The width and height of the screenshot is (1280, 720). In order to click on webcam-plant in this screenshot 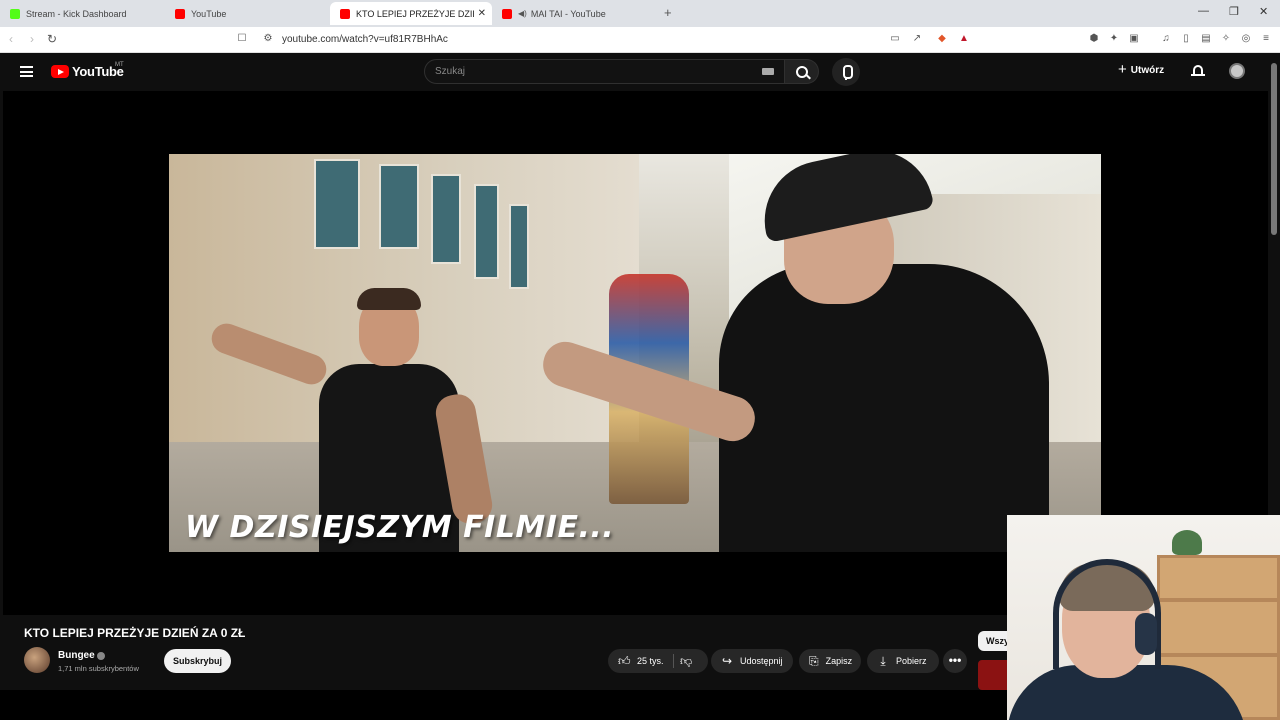, I will do `click(1187, 542)`.